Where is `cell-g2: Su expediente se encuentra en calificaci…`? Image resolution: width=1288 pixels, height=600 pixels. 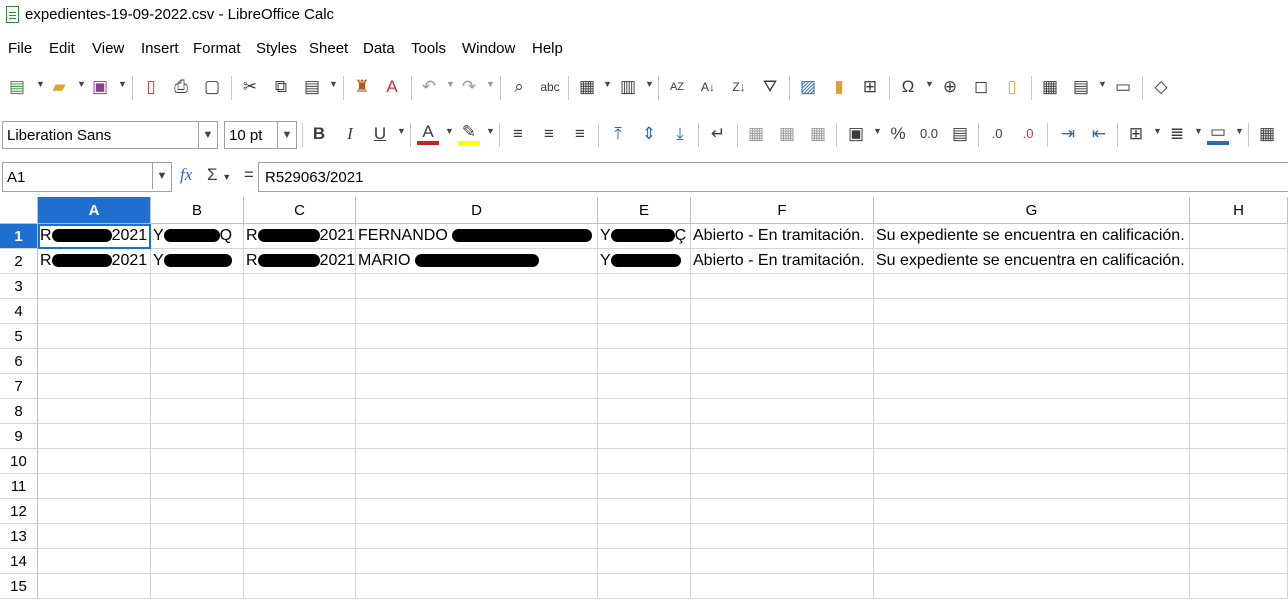 cell-g2: Su expediente se encuentra en calificaci… is located at coordinates (1032, 261).